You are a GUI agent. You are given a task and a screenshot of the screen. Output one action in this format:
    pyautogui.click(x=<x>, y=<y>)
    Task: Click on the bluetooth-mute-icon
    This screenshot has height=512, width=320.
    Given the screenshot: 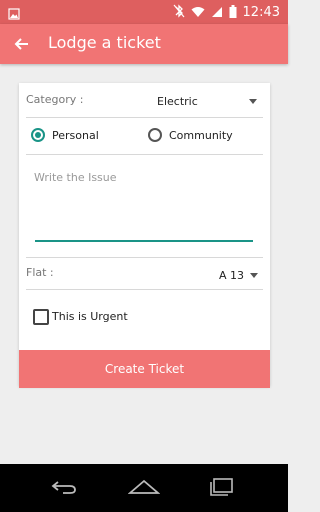 What is the action you would take?
    pyautogui.click(x=179, y=12)
    